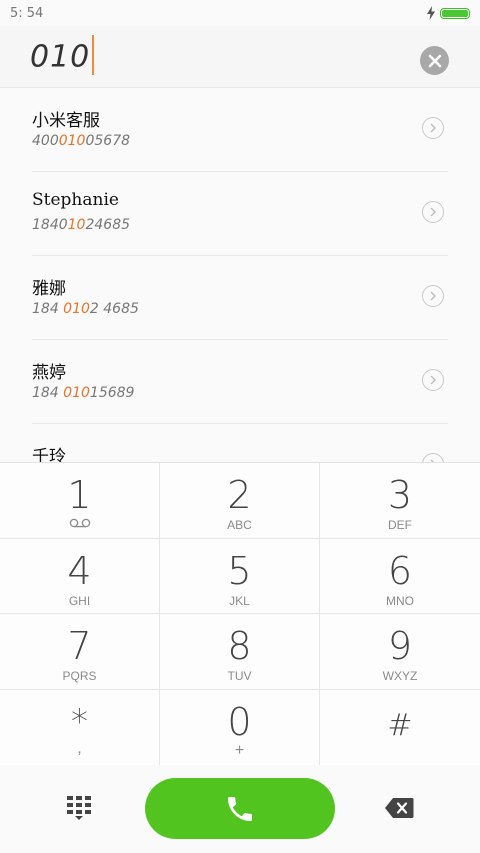 This screenshot has height=853, width=480. Describe the element at coordinates (79, 495) in the screenshot. I see `key-digit: 1` at that location.